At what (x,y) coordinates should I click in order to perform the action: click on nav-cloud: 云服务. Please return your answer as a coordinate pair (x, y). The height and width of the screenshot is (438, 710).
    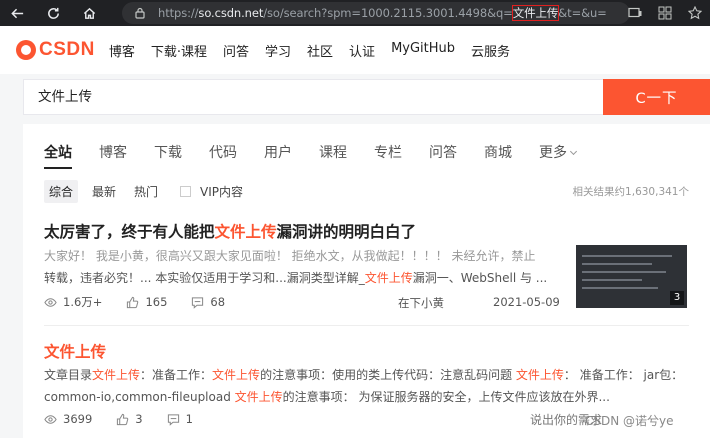
    Looking at the image, I should click on (490, 50).